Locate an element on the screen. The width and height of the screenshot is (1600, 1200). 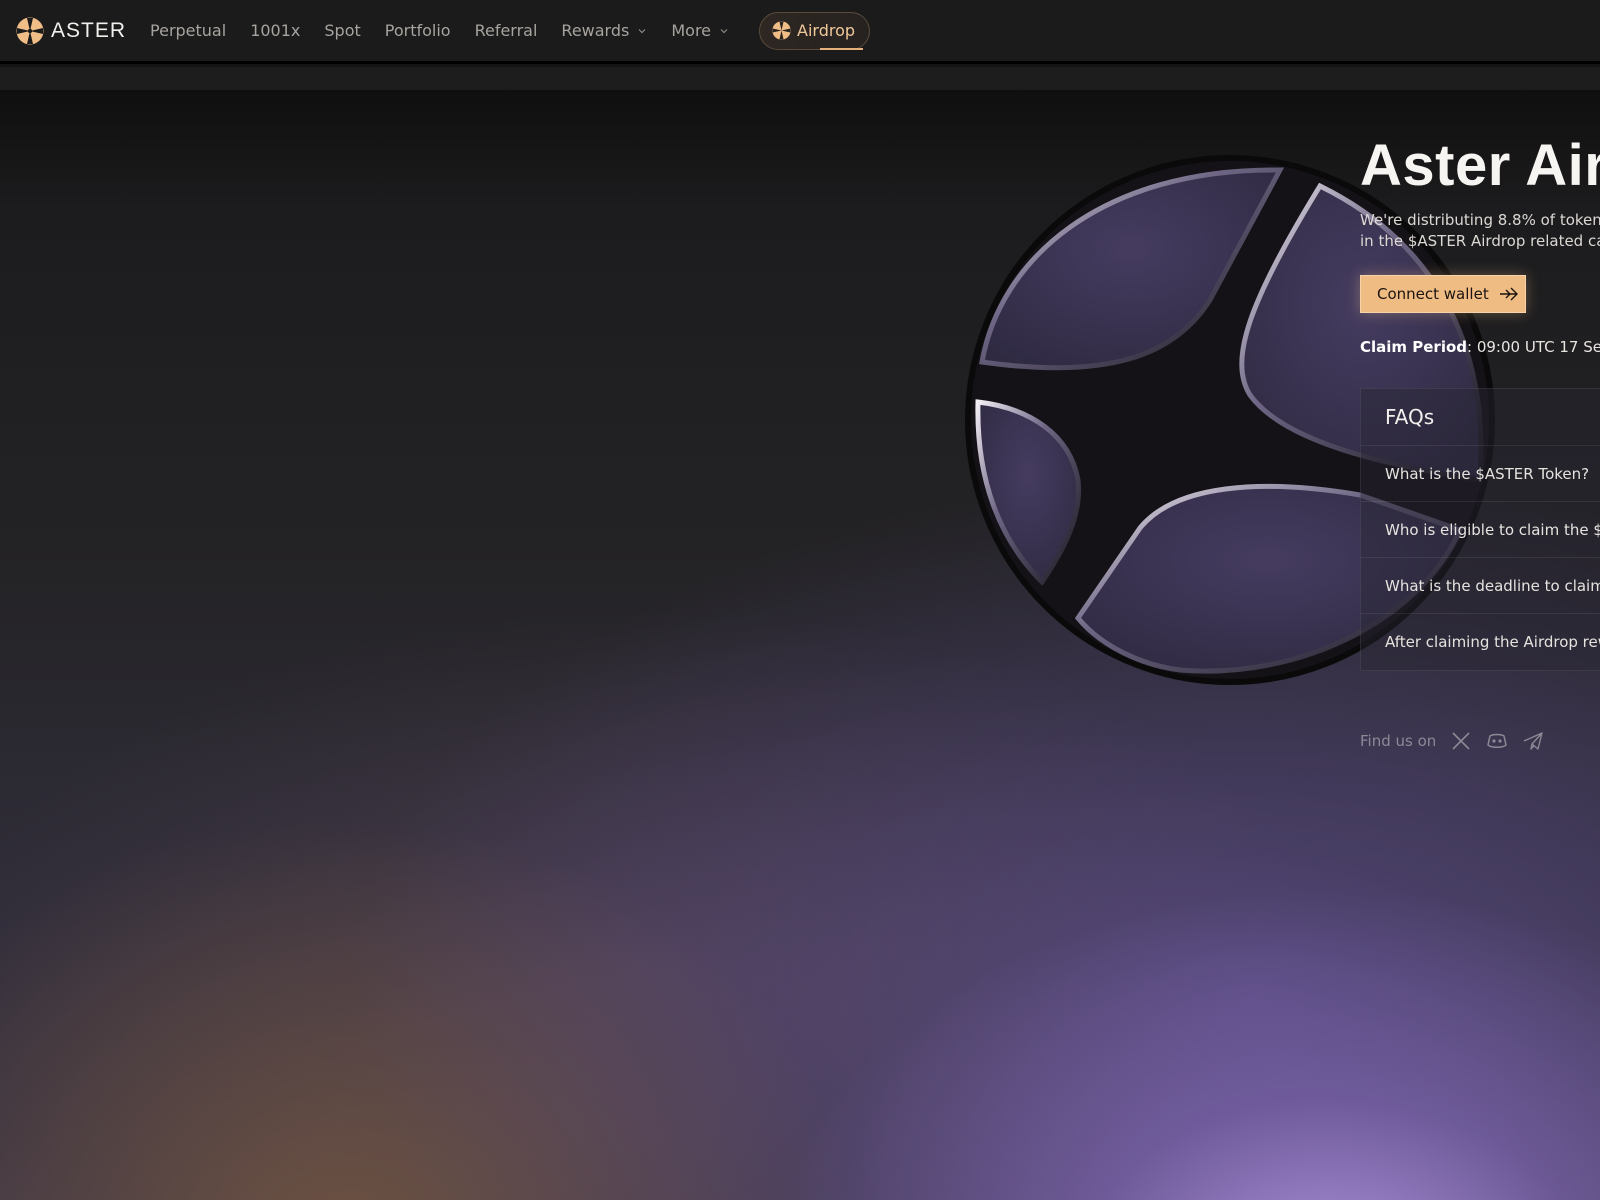
claim-period-label: Claim Period is located at coordinates (1414, 347).